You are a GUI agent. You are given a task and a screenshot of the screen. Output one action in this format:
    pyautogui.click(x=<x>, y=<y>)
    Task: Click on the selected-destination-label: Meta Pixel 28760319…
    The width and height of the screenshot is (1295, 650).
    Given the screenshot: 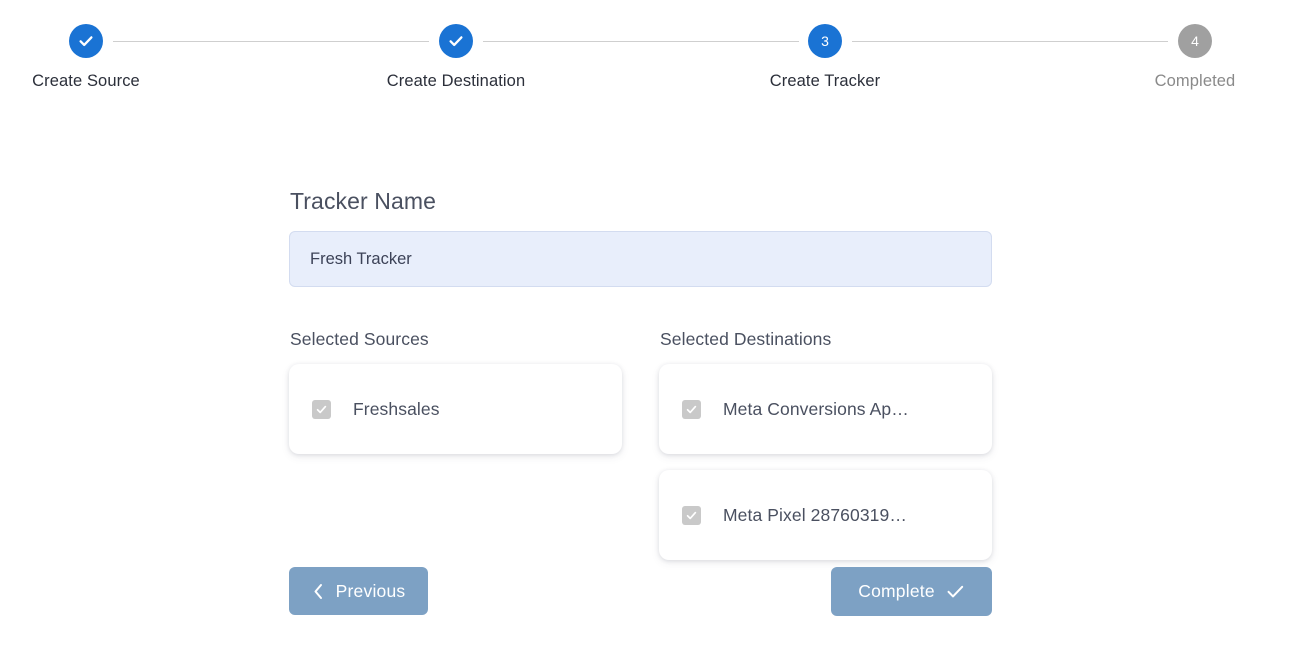 What is the action you would take?
    pyautogui.click(x=815, y=514)
    